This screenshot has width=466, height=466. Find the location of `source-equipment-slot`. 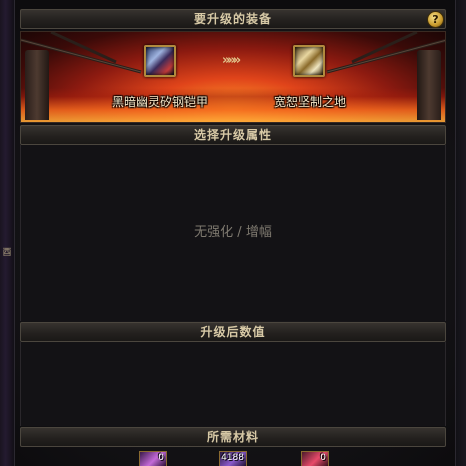

source-equipment-slot is located at coordinates (160, 61).